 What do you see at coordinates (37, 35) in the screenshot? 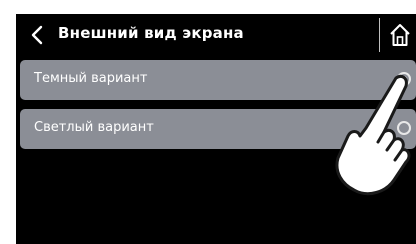
I see `chevron-left-icon` at bounding box center [37, 35].